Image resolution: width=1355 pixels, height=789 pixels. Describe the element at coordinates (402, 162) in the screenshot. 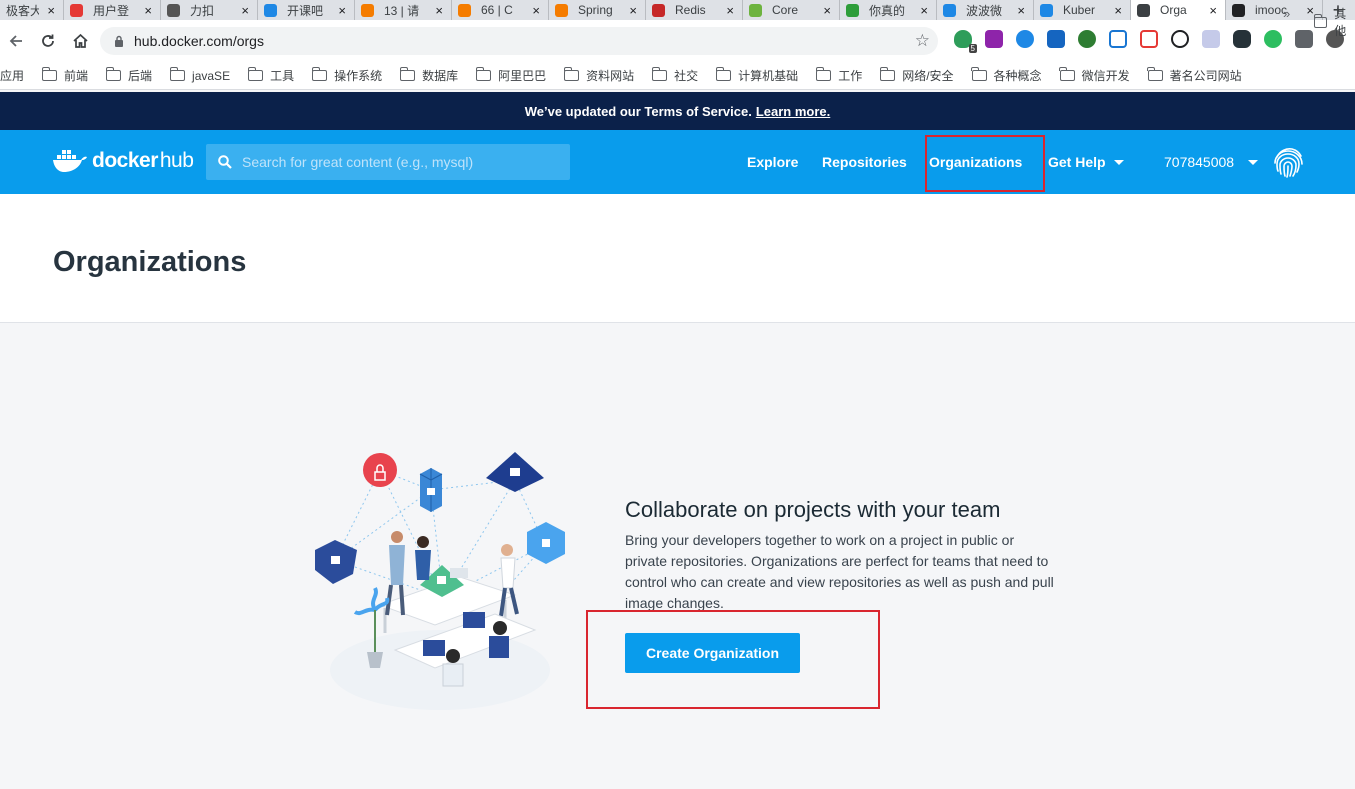

I see `search-input` at that location.